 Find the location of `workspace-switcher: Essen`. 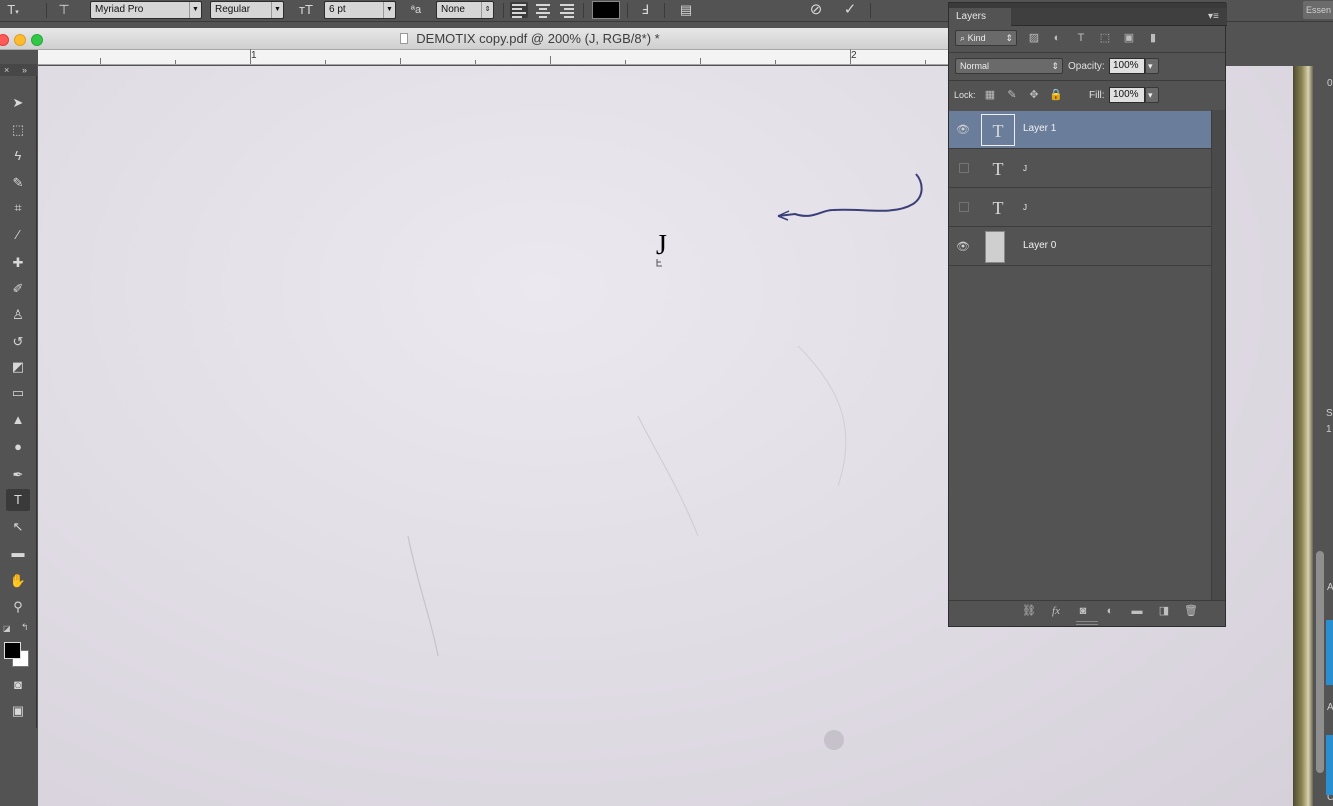

workspace-switcher: Essen is located at coordinates (1318, 10).